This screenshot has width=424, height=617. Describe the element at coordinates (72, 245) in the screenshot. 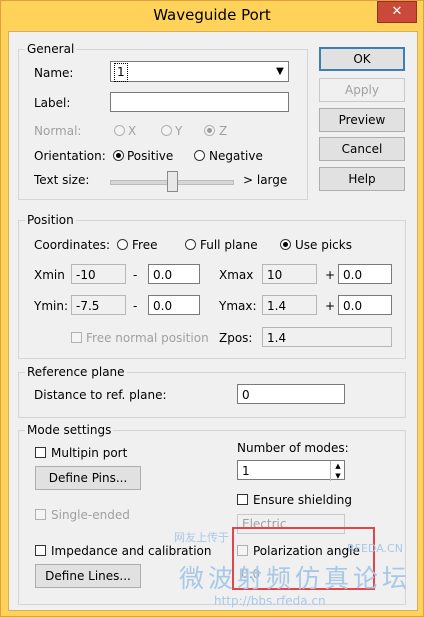

I see `coordinates-label: Coordinates:` at that location.